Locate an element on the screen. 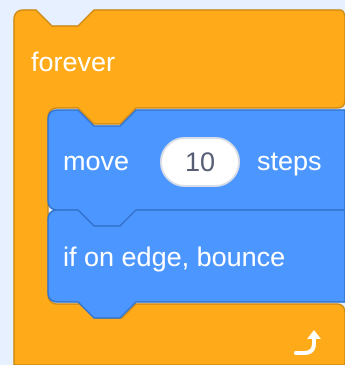 This screenshot has height=365, width=345. forever-label: forever is located at coordinates (73, 62).